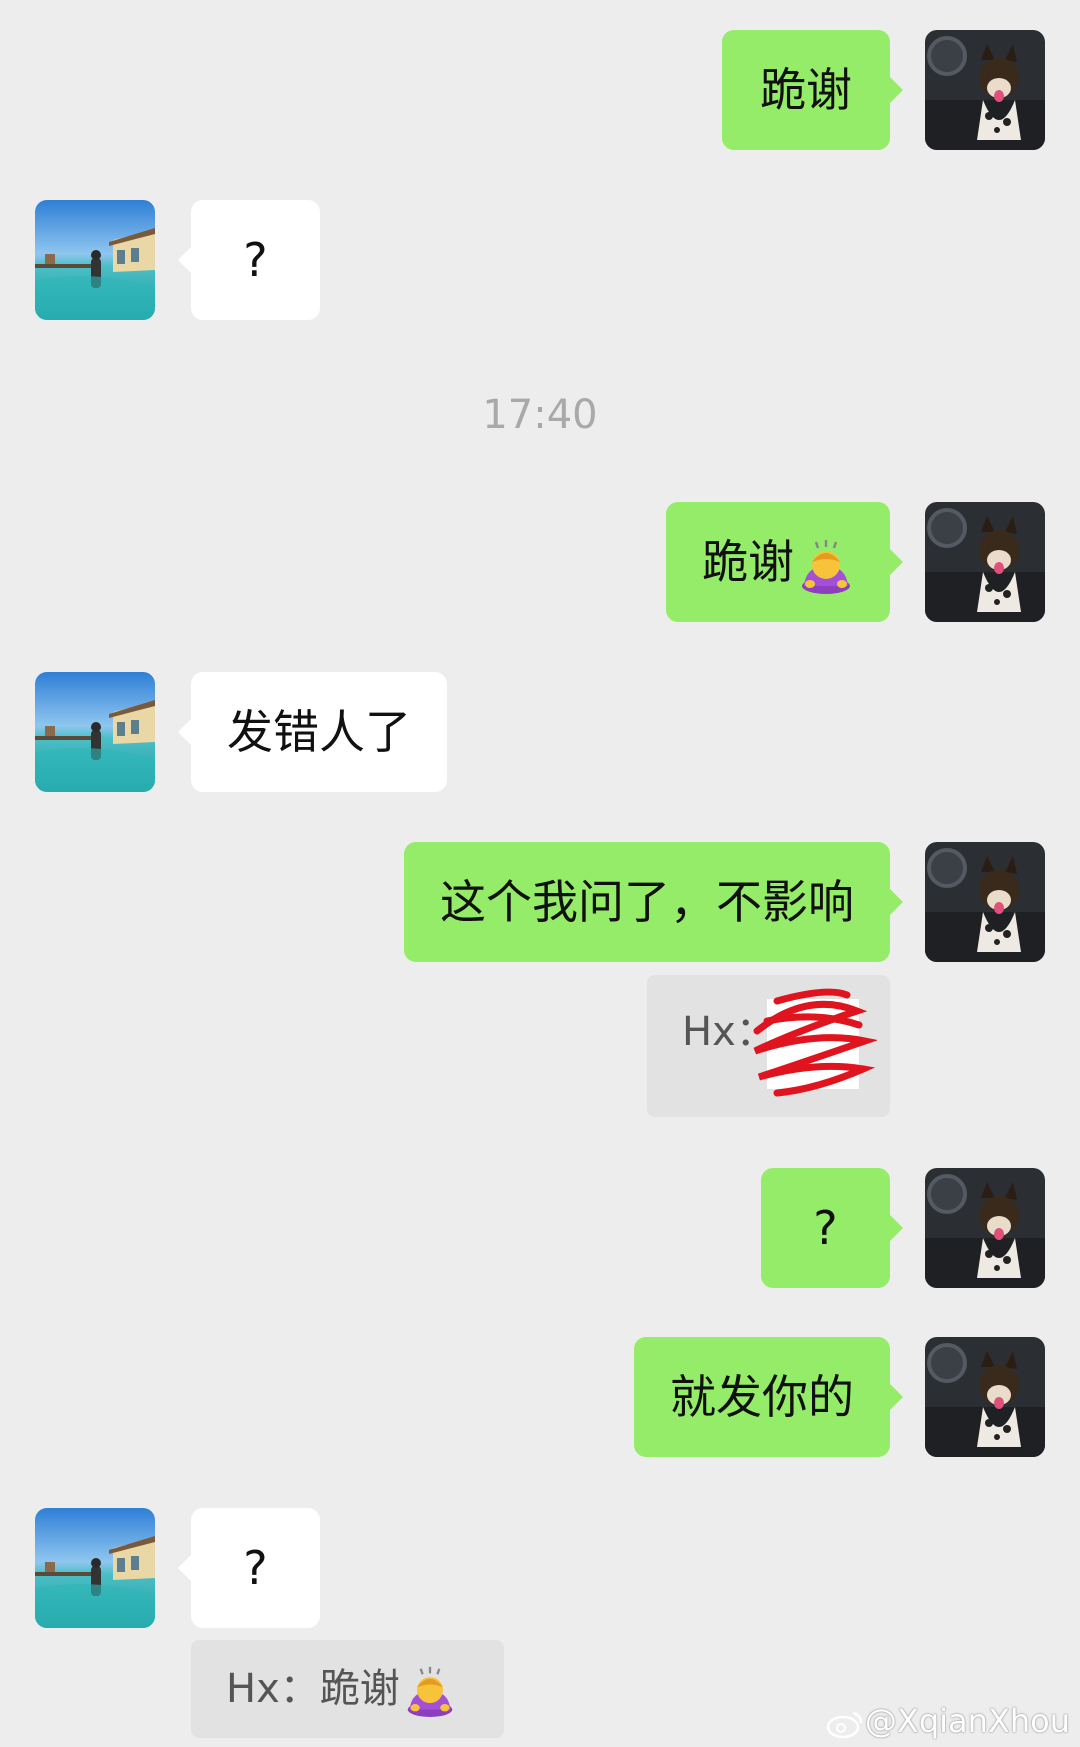 This screenshot has height=1747, width=1080. I want to click on received-message-bubble: 发错人了, so click(312, 732).